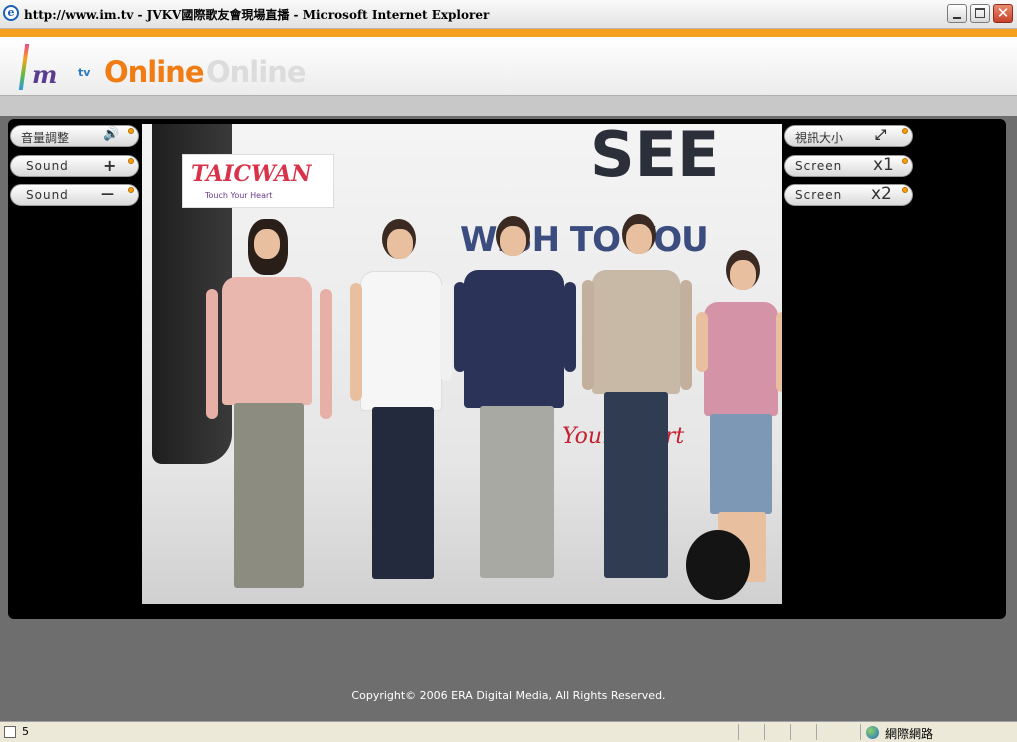  Describe the element at coordinates (881, 135) in the screenshot. I see `resize-icon: ⤢` at that location.